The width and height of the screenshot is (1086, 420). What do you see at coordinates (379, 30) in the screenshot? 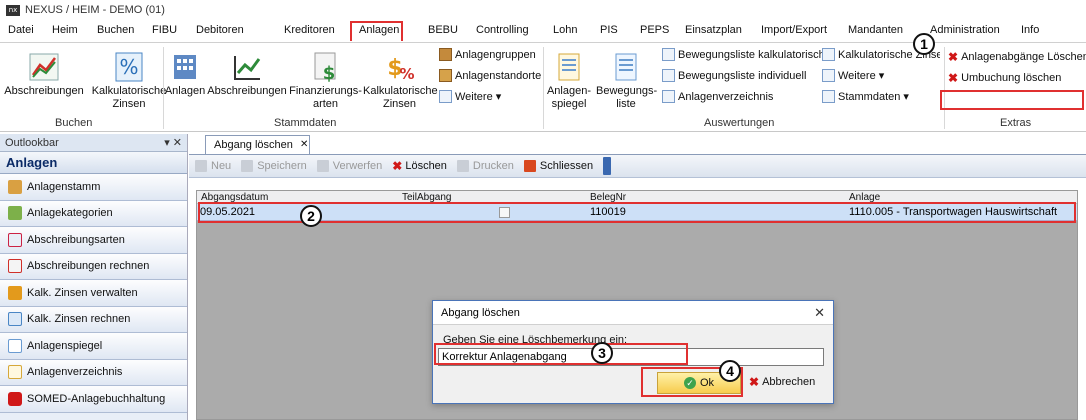
I see `menu-anlagen: Anlagen` at bounding box center [379, 30].